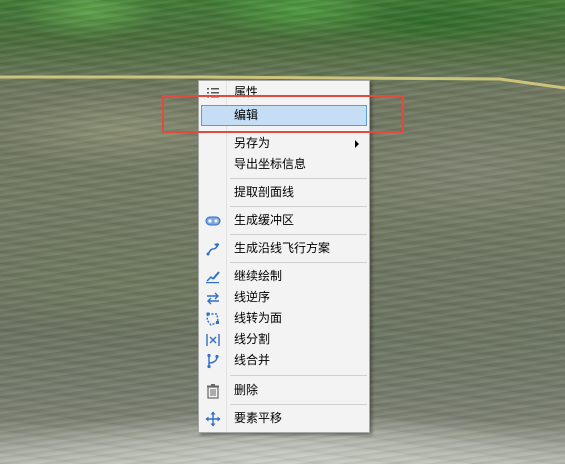  What do you see at coordinates (357, 144) in the screenshot?
I see `submenu-arrow-icon` at bounding box center [357, 144].